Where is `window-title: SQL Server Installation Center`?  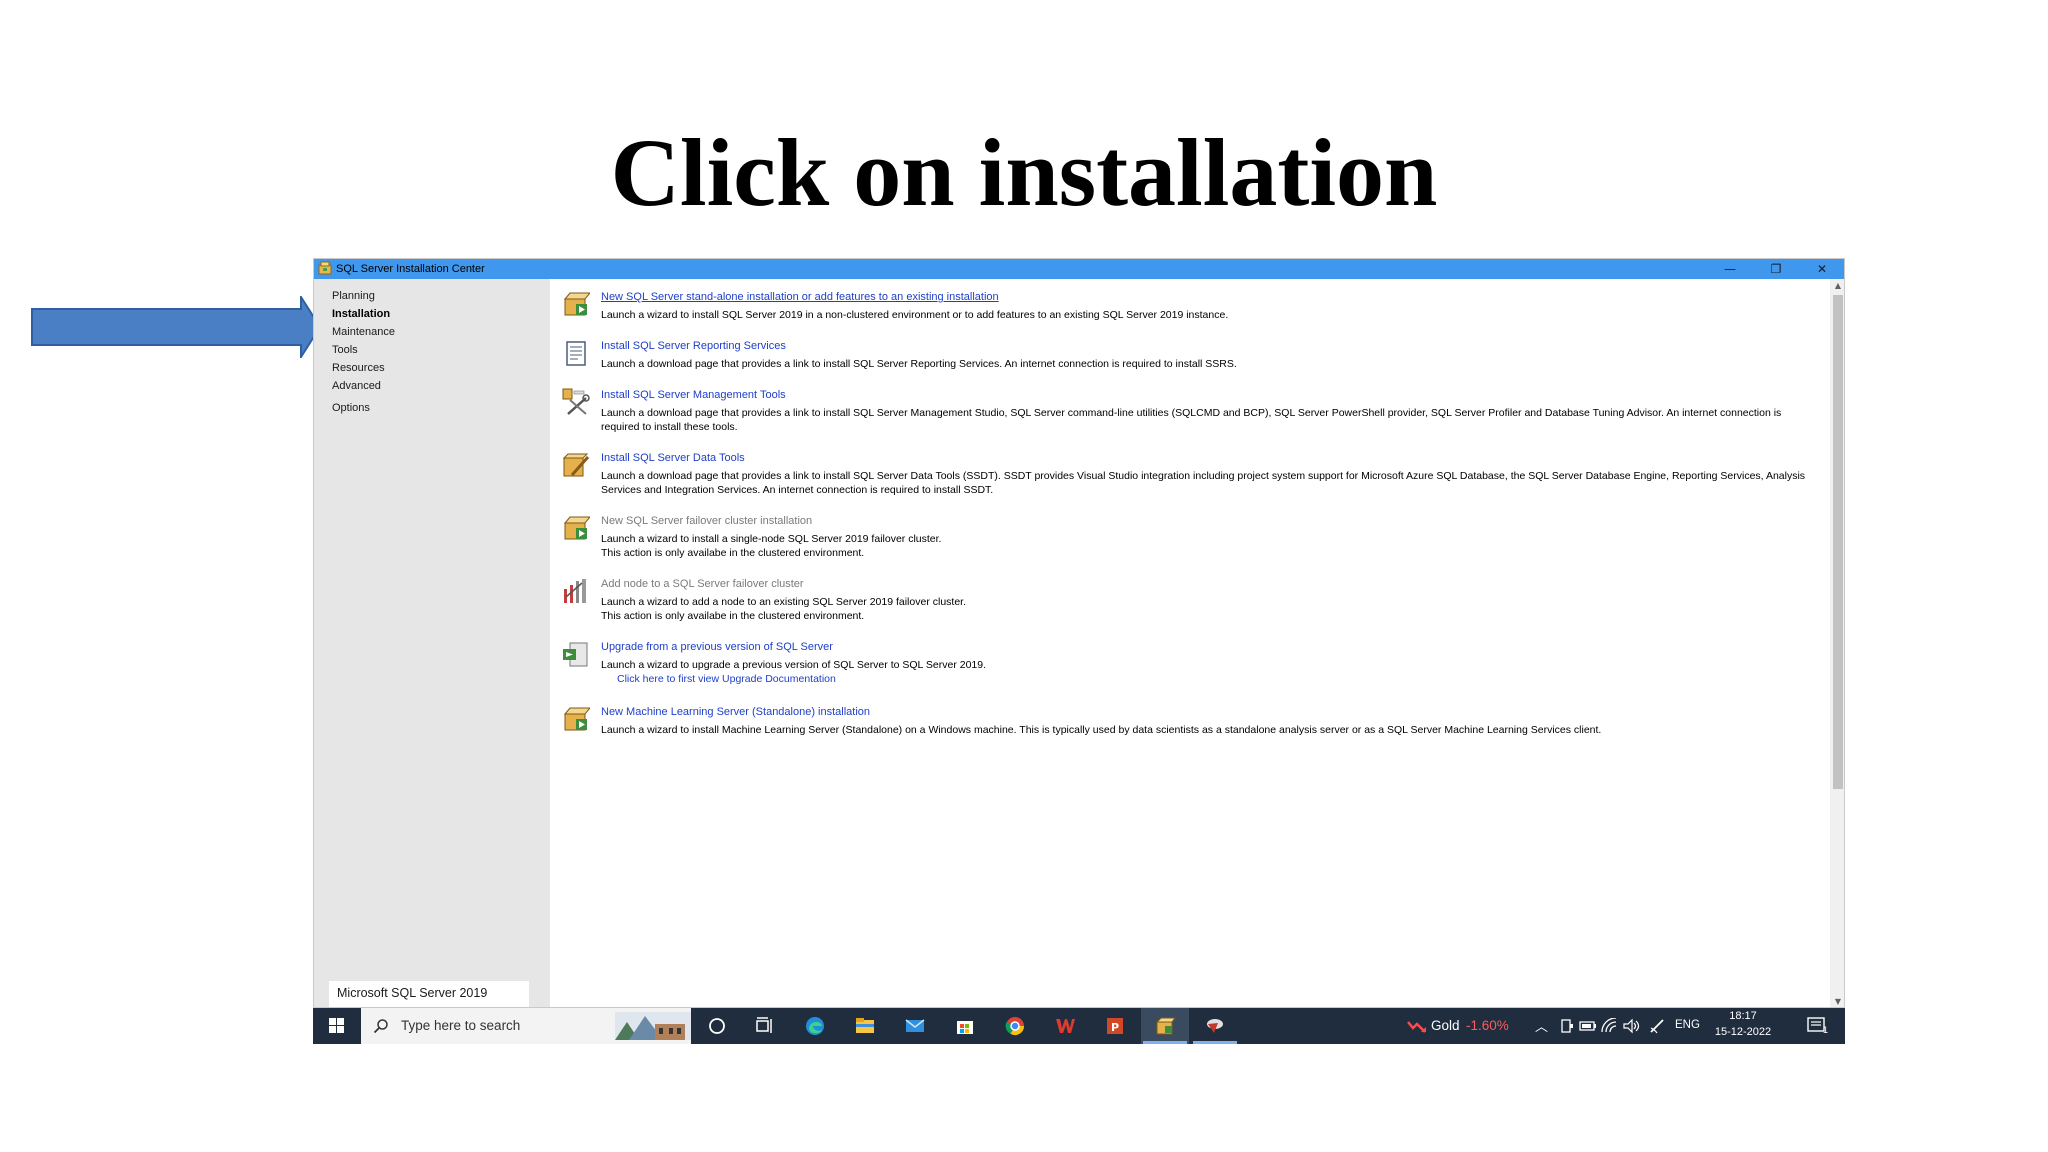
window-title: SQL Server Installation Center is located at coordinates (410, 269).